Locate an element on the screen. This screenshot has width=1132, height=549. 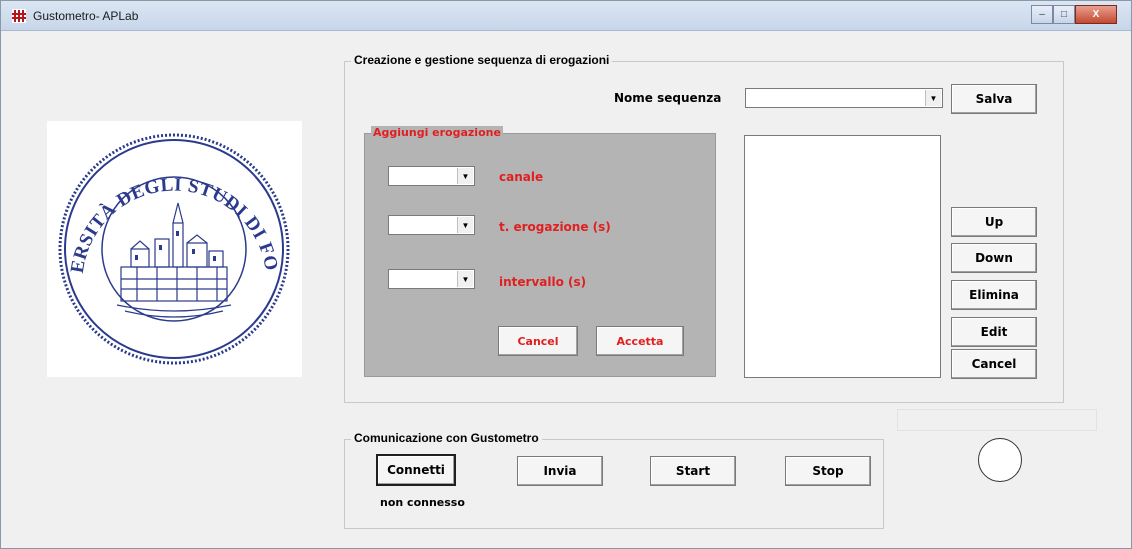
connect-button: Connetti is located at coordinates (416, 470).